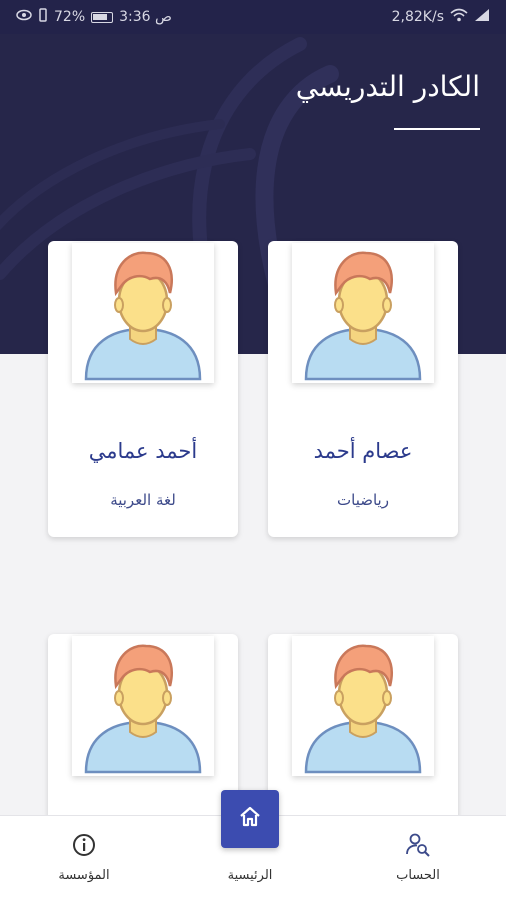 Image resolution: width=506 pixels, height=900 pixels. I want to click on status-bar: 72% 3:36 ص 2,82K/s, so click(253, 17).